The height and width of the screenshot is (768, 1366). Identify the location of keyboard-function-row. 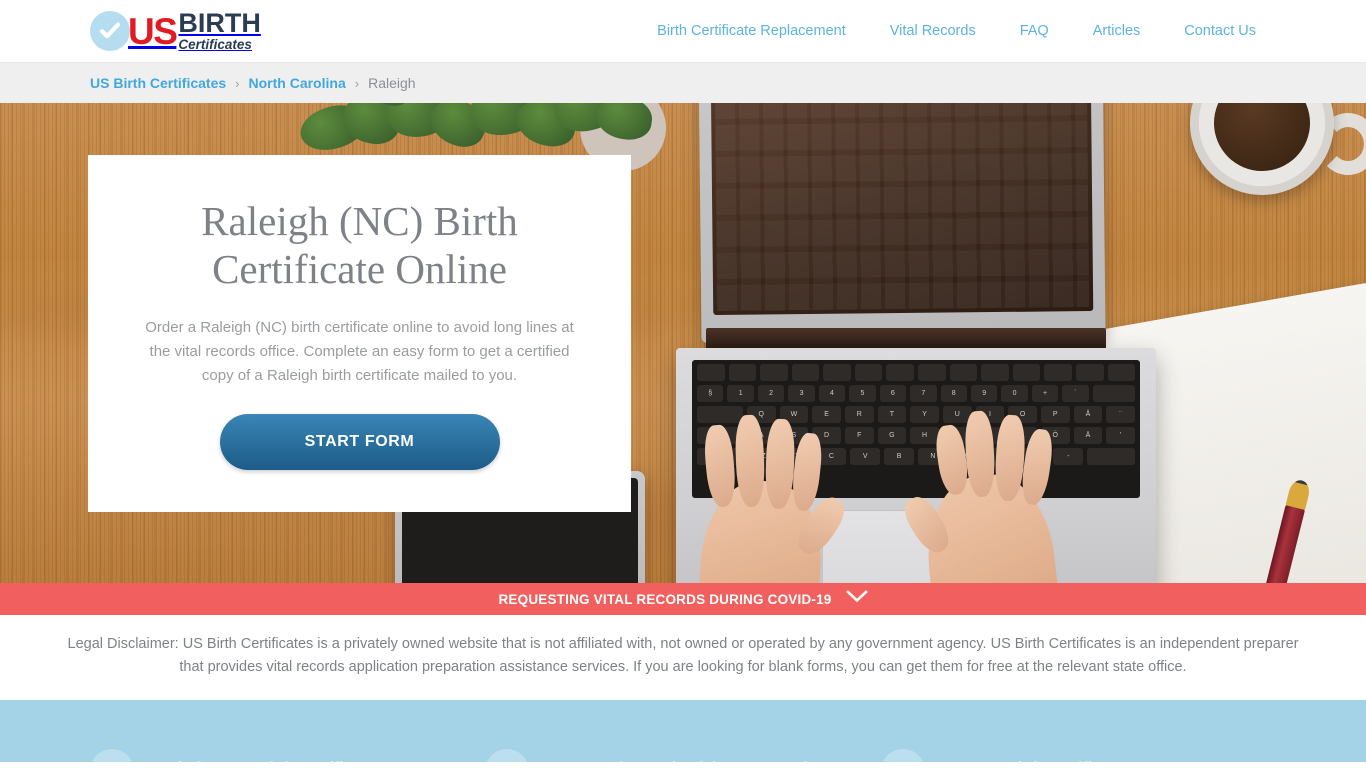
(916, 370).